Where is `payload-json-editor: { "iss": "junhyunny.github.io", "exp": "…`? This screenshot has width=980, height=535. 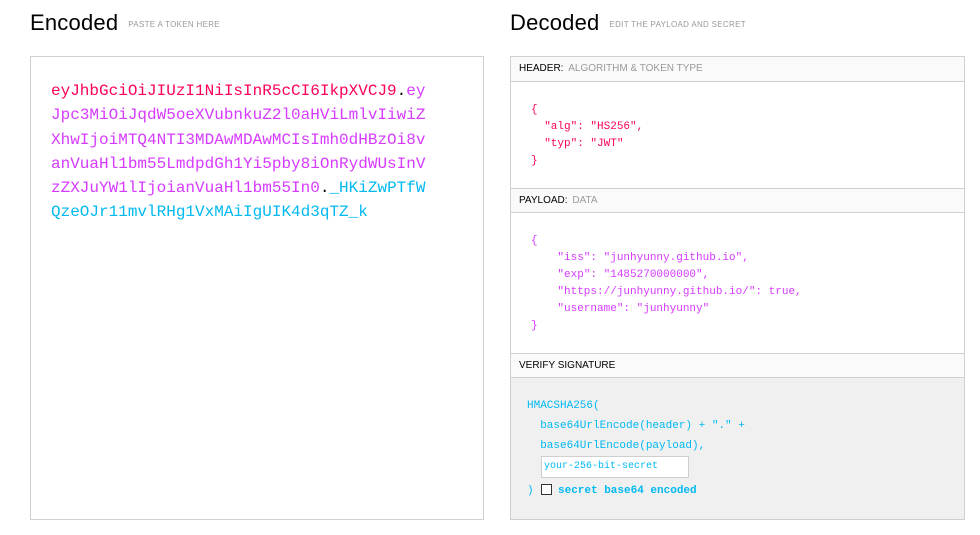 payload-json-editor: { "iss": "junhyunny.github.io", "exp": "… is located at coordinates (737, 283).